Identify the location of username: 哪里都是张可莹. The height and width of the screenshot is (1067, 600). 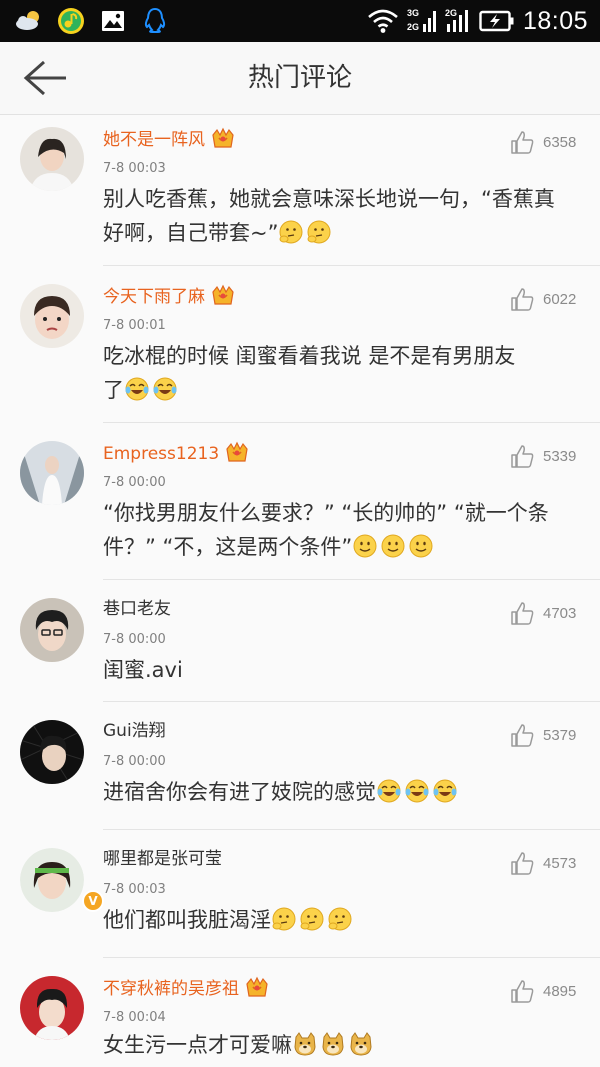
(162, 859).